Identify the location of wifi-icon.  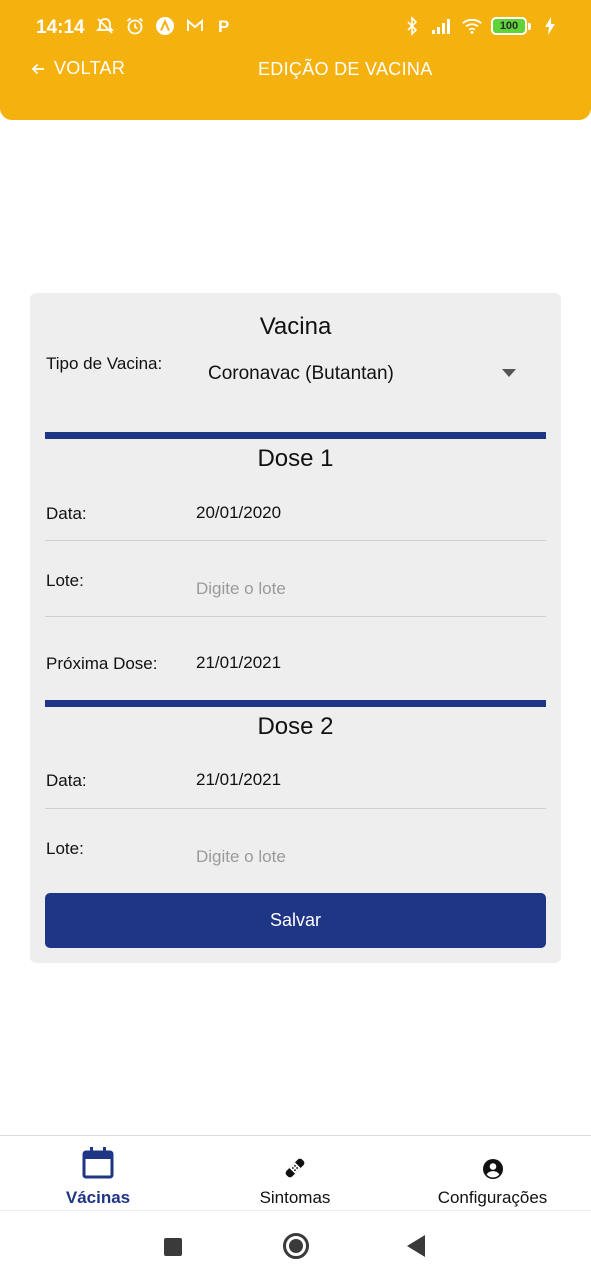
(472, 26).